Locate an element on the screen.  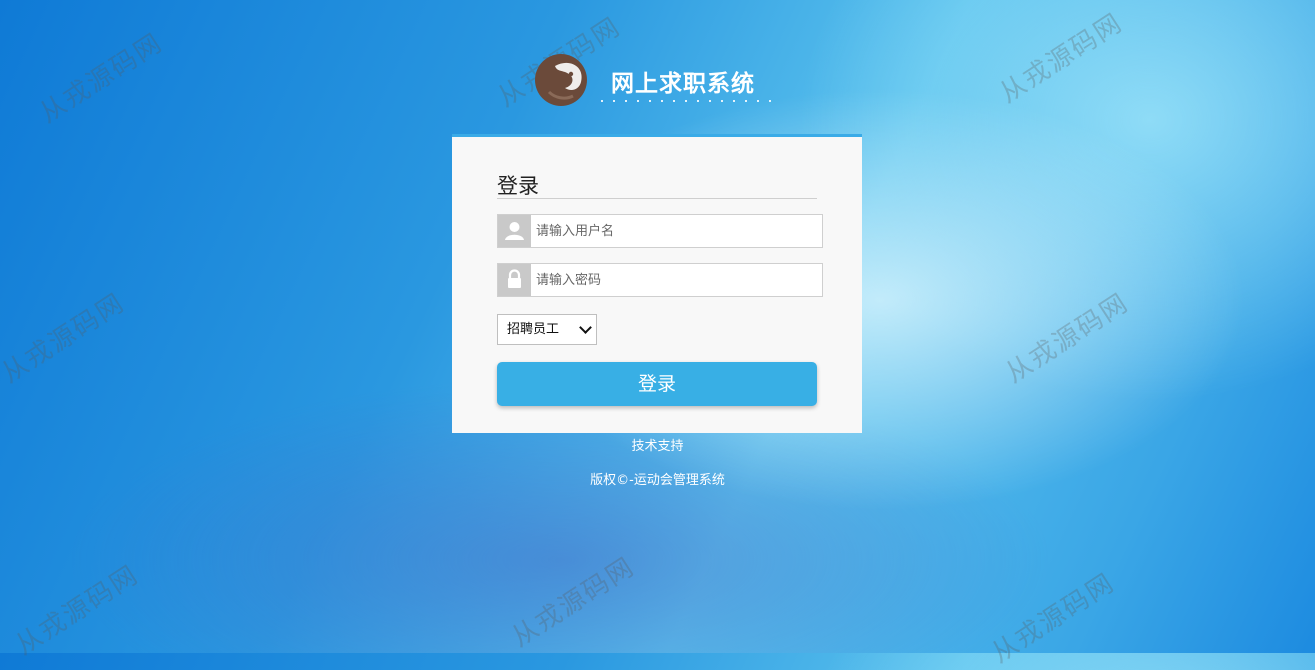
copyright-text: 版权©-运动会管理系统 is located at coordinates (657, 480).